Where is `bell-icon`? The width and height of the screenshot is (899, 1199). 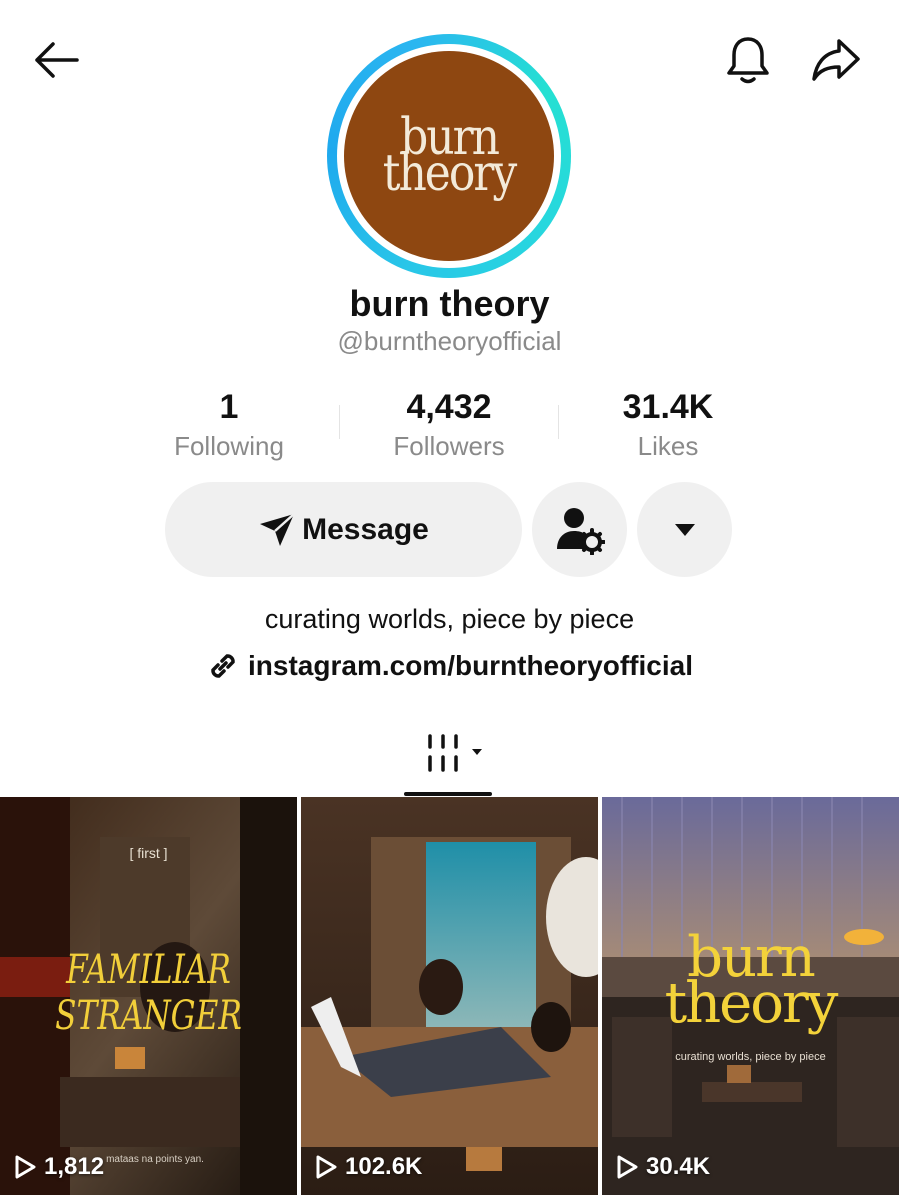 bell-icon is located at coordinates (748, 60).